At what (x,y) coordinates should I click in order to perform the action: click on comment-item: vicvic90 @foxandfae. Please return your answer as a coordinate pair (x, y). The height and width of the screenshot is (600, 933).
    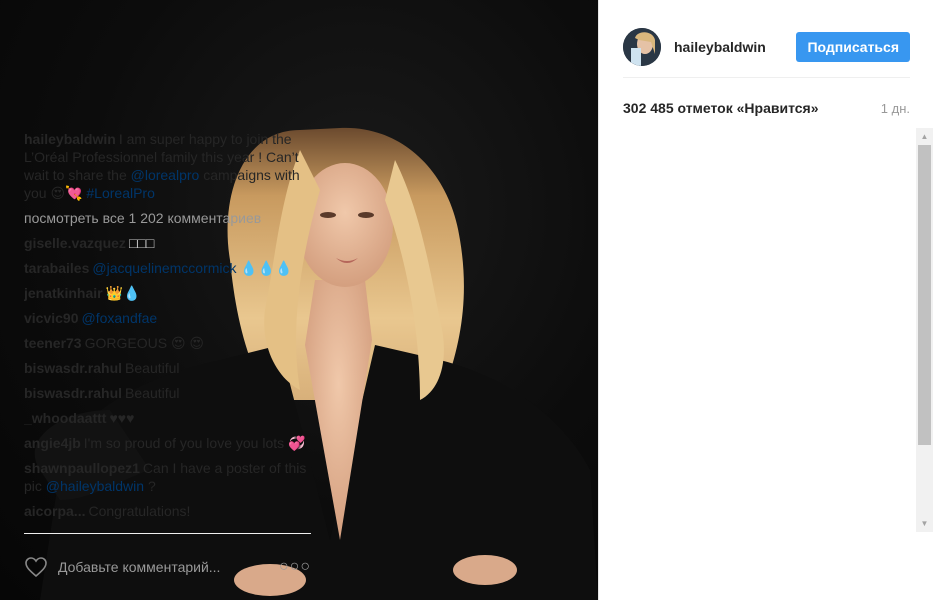
    Looking at the image, I should click on (167, 318).